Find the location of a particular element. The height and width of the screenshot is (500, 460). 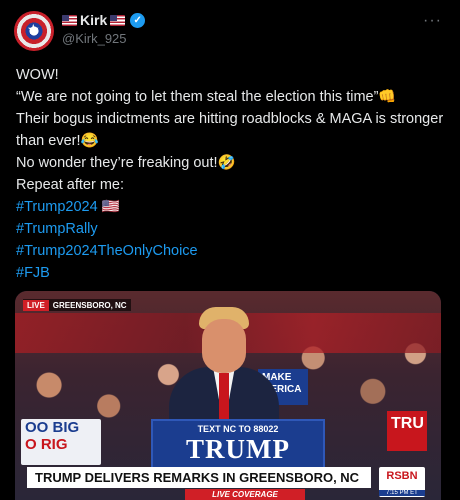

tweet-line: No wonder they’re freaking out!🤣 is located at coordinates (126, 163).